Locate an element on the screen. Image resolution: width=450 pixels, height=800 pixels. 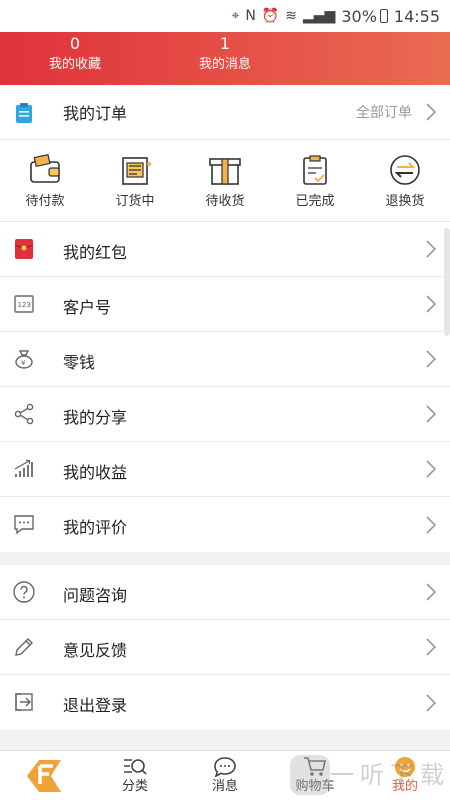
comment-icon is located at coordinates (24, 525).